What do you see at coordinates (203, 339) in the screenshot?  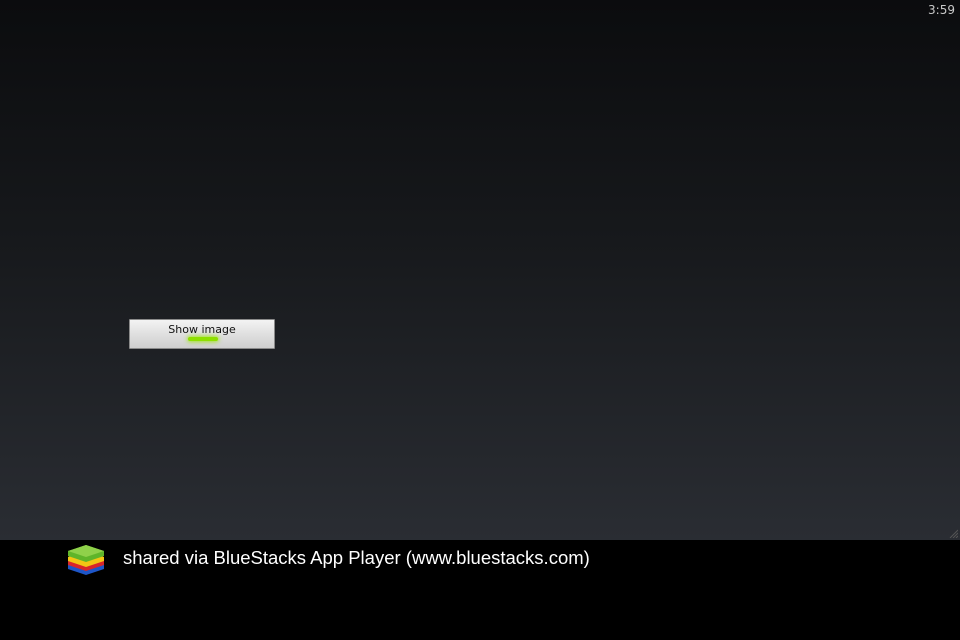 I see `button-indicator-light` at bounding box center [203, 339].